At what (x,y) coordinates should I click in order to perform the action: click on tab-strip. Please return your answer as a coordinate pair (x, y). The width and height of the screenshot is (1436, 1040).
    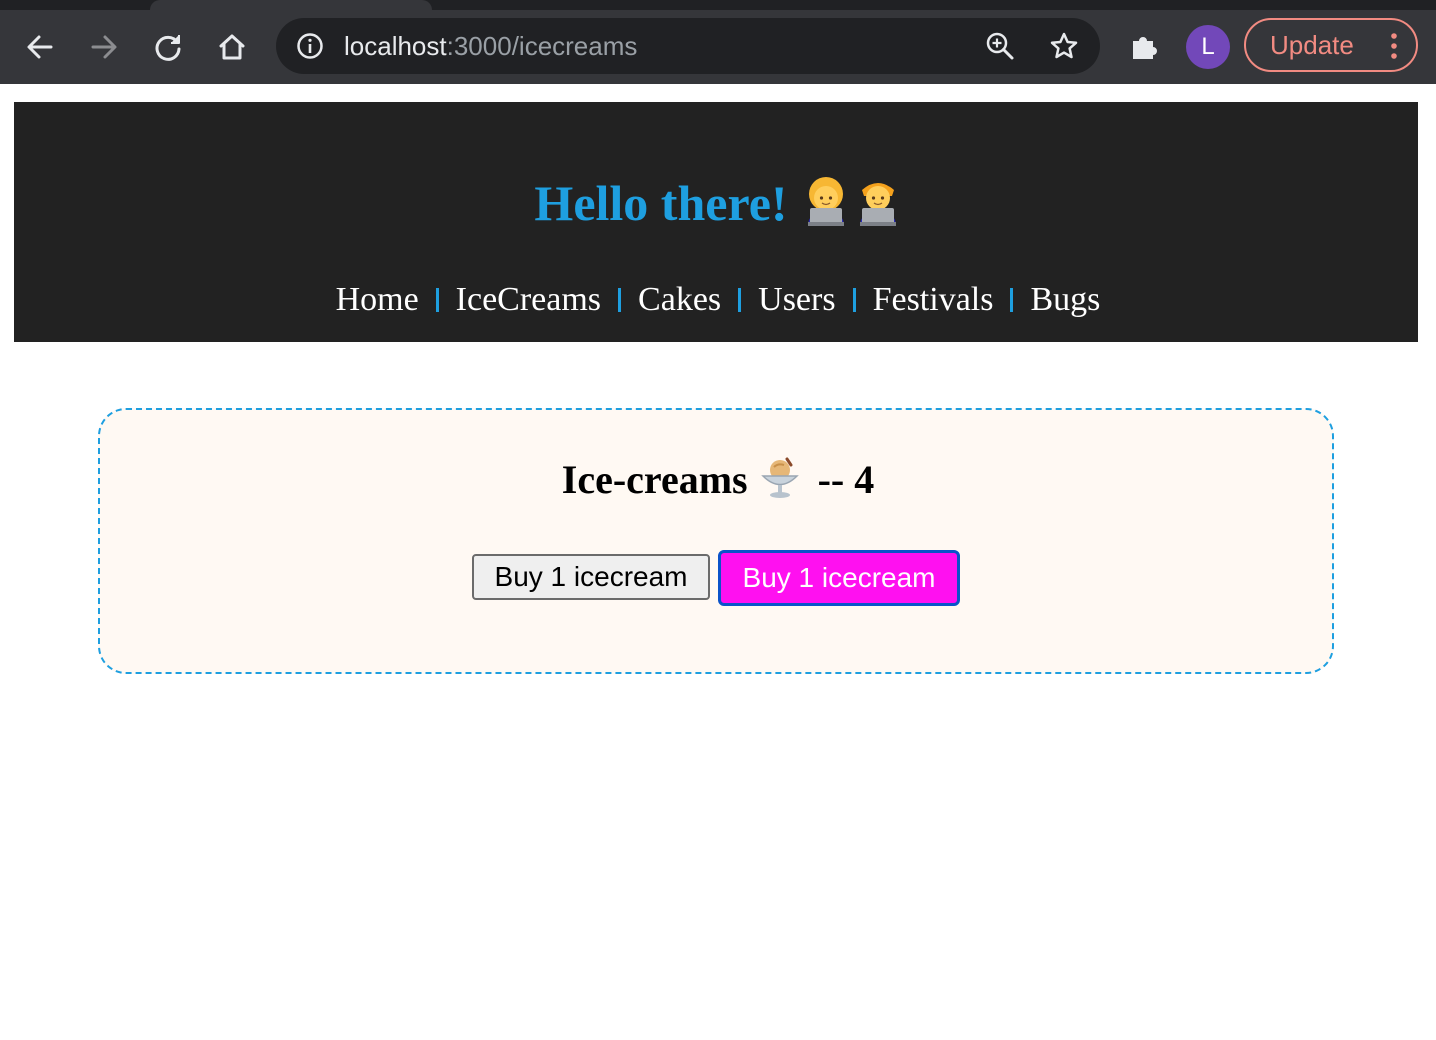
    Looking at the image, I should click on (718, 5).